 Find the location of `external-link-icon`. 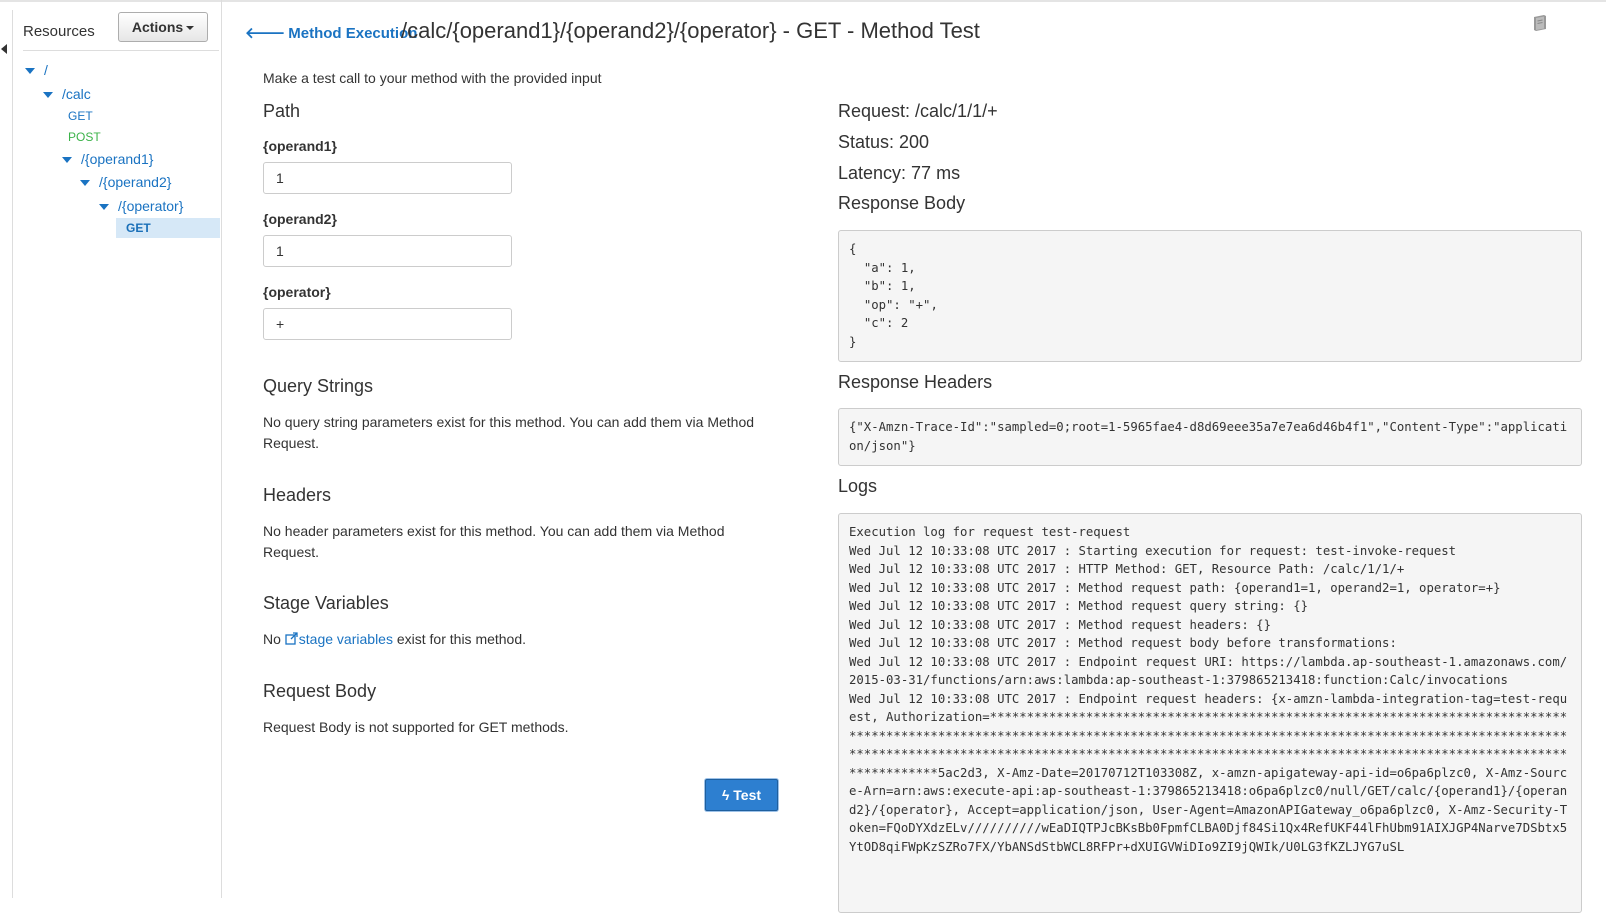

external-link-icon is located at coordinates (291, 638).